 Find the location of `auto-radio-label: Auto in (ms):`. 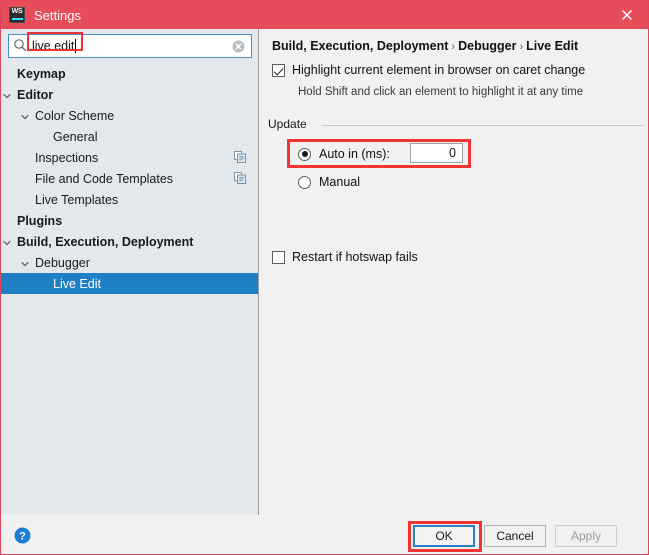

auto-radio-label: Auto in (ms): is located at coordinates (354, 154).